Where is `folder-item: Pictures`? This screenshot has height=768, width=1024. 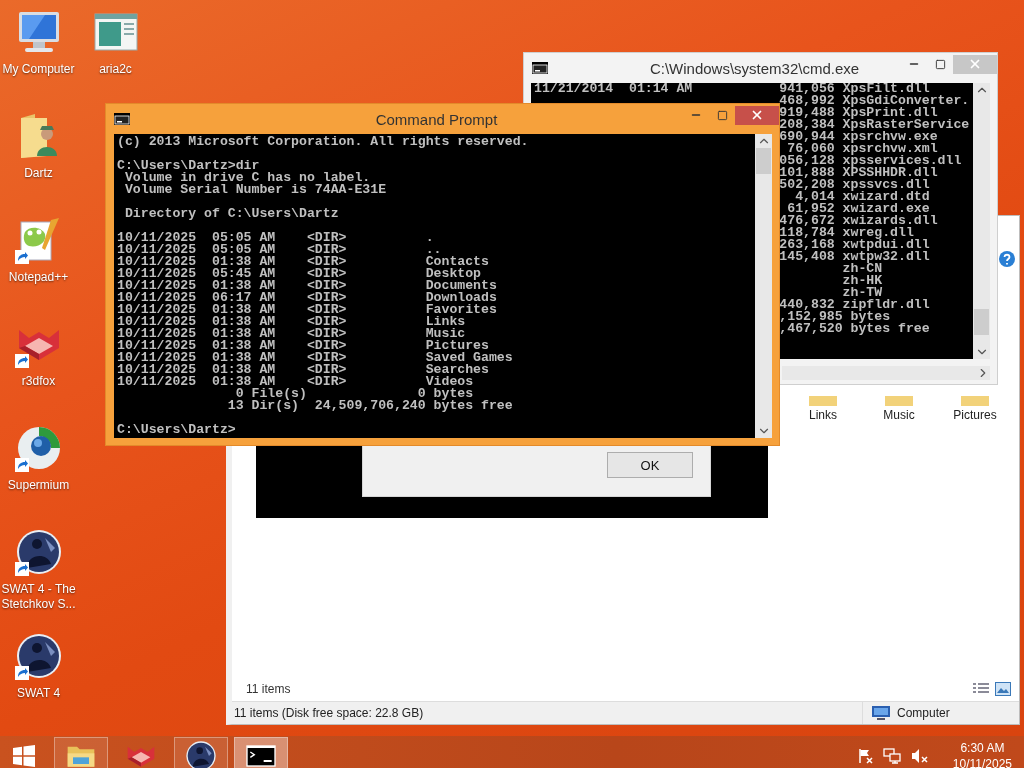 folder-item: Pictures is located at coordinates (975, 409).